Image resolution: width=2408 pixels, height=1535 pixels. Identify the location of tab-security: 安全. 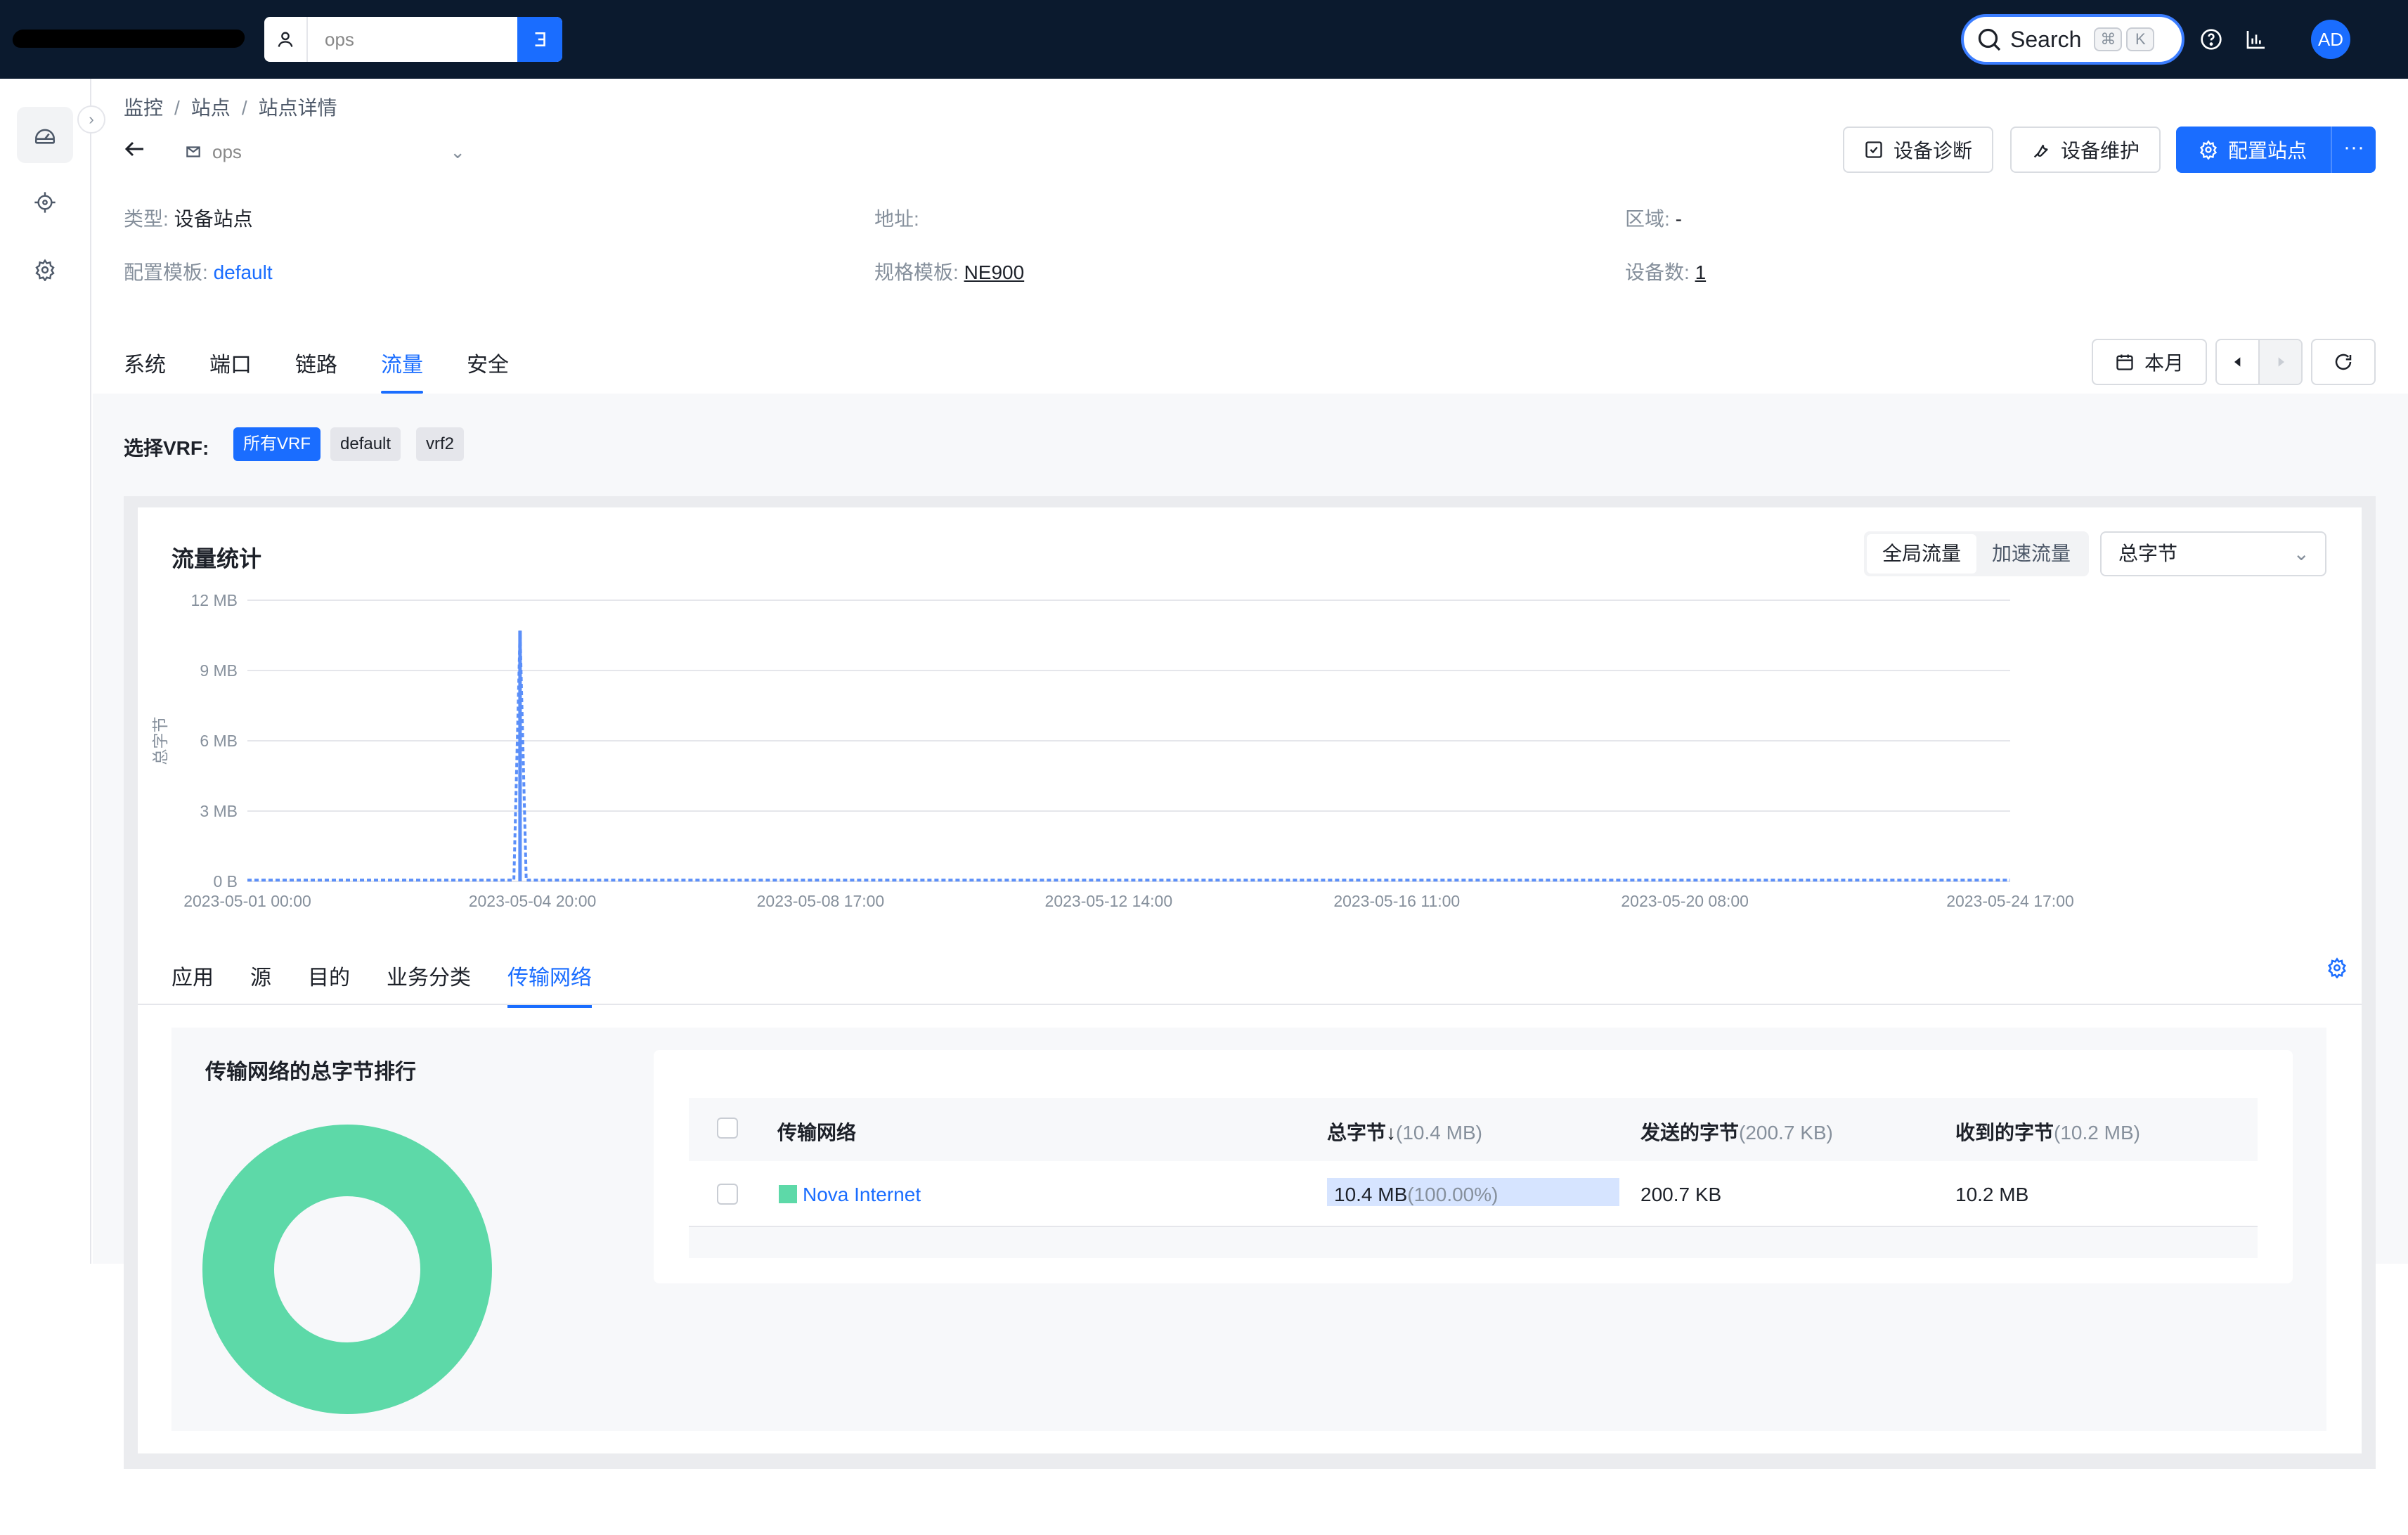
(488, 370).